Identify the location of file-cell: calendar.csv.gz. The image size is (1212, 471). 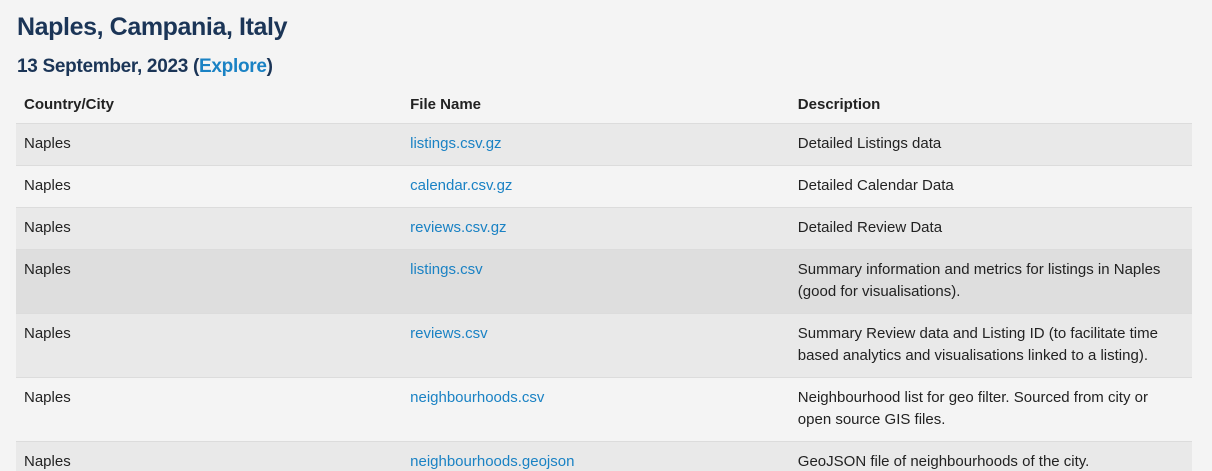
(596, 186).